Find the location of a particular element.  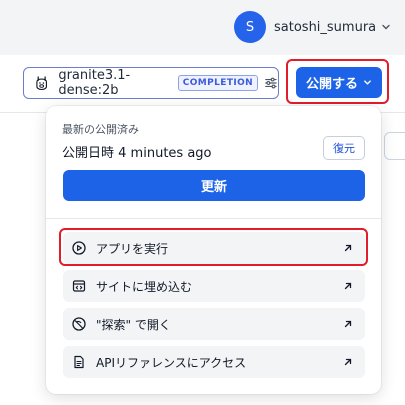

llama-icon is located at coordinates (41, 83).